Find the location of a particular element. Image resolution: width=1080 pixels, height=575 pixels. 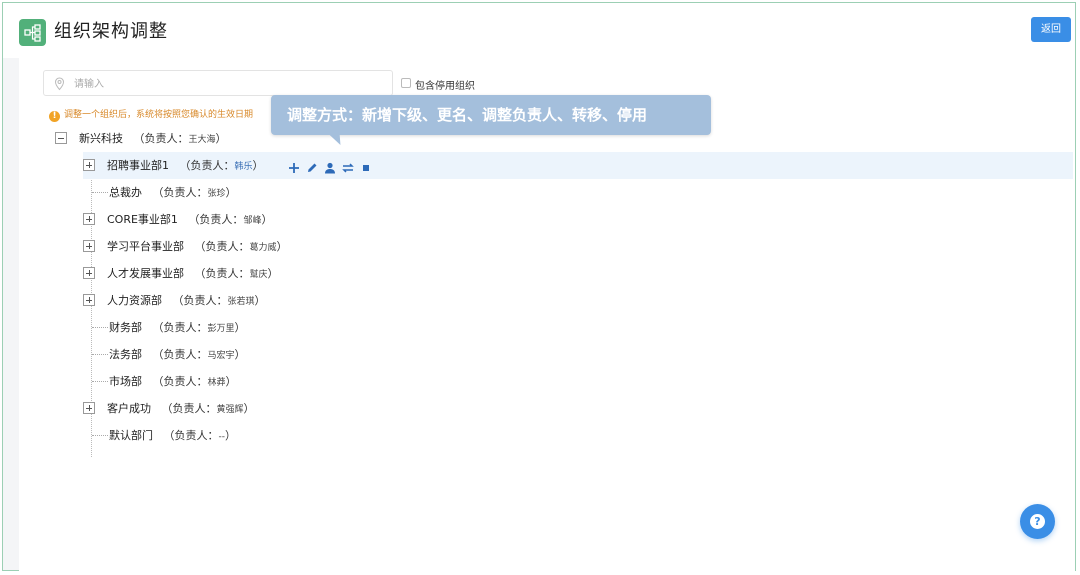

org-name: 招聘事业部1 is located at coordinates (138, 165).